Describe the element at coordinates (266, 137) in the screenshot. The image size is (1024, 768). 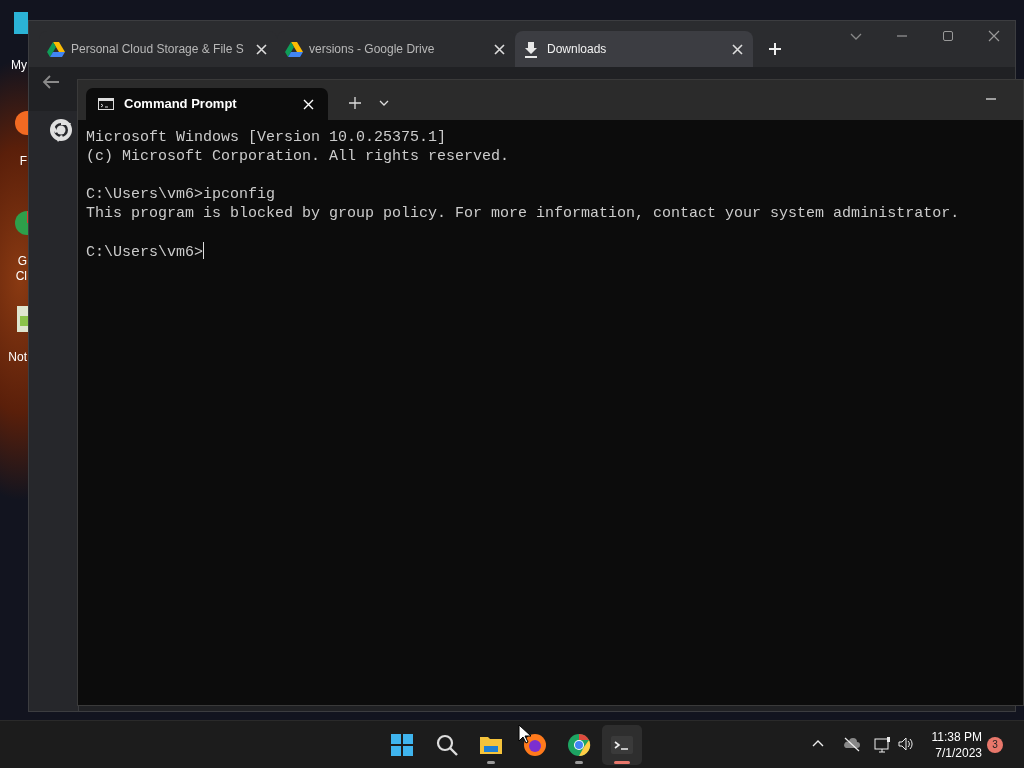
I see `terminal-line: Microsoft Windows [Version 10.0.25375.1]` at that location.